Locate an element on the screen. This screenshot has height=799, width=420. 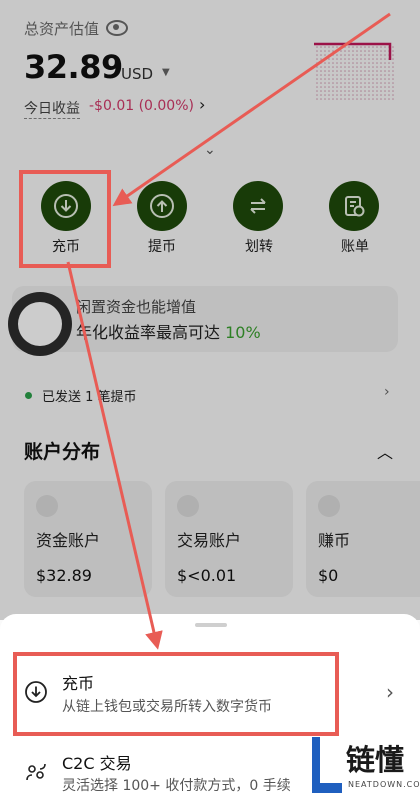
watermark-text: 链懂 is located at coordinates (375, 760).